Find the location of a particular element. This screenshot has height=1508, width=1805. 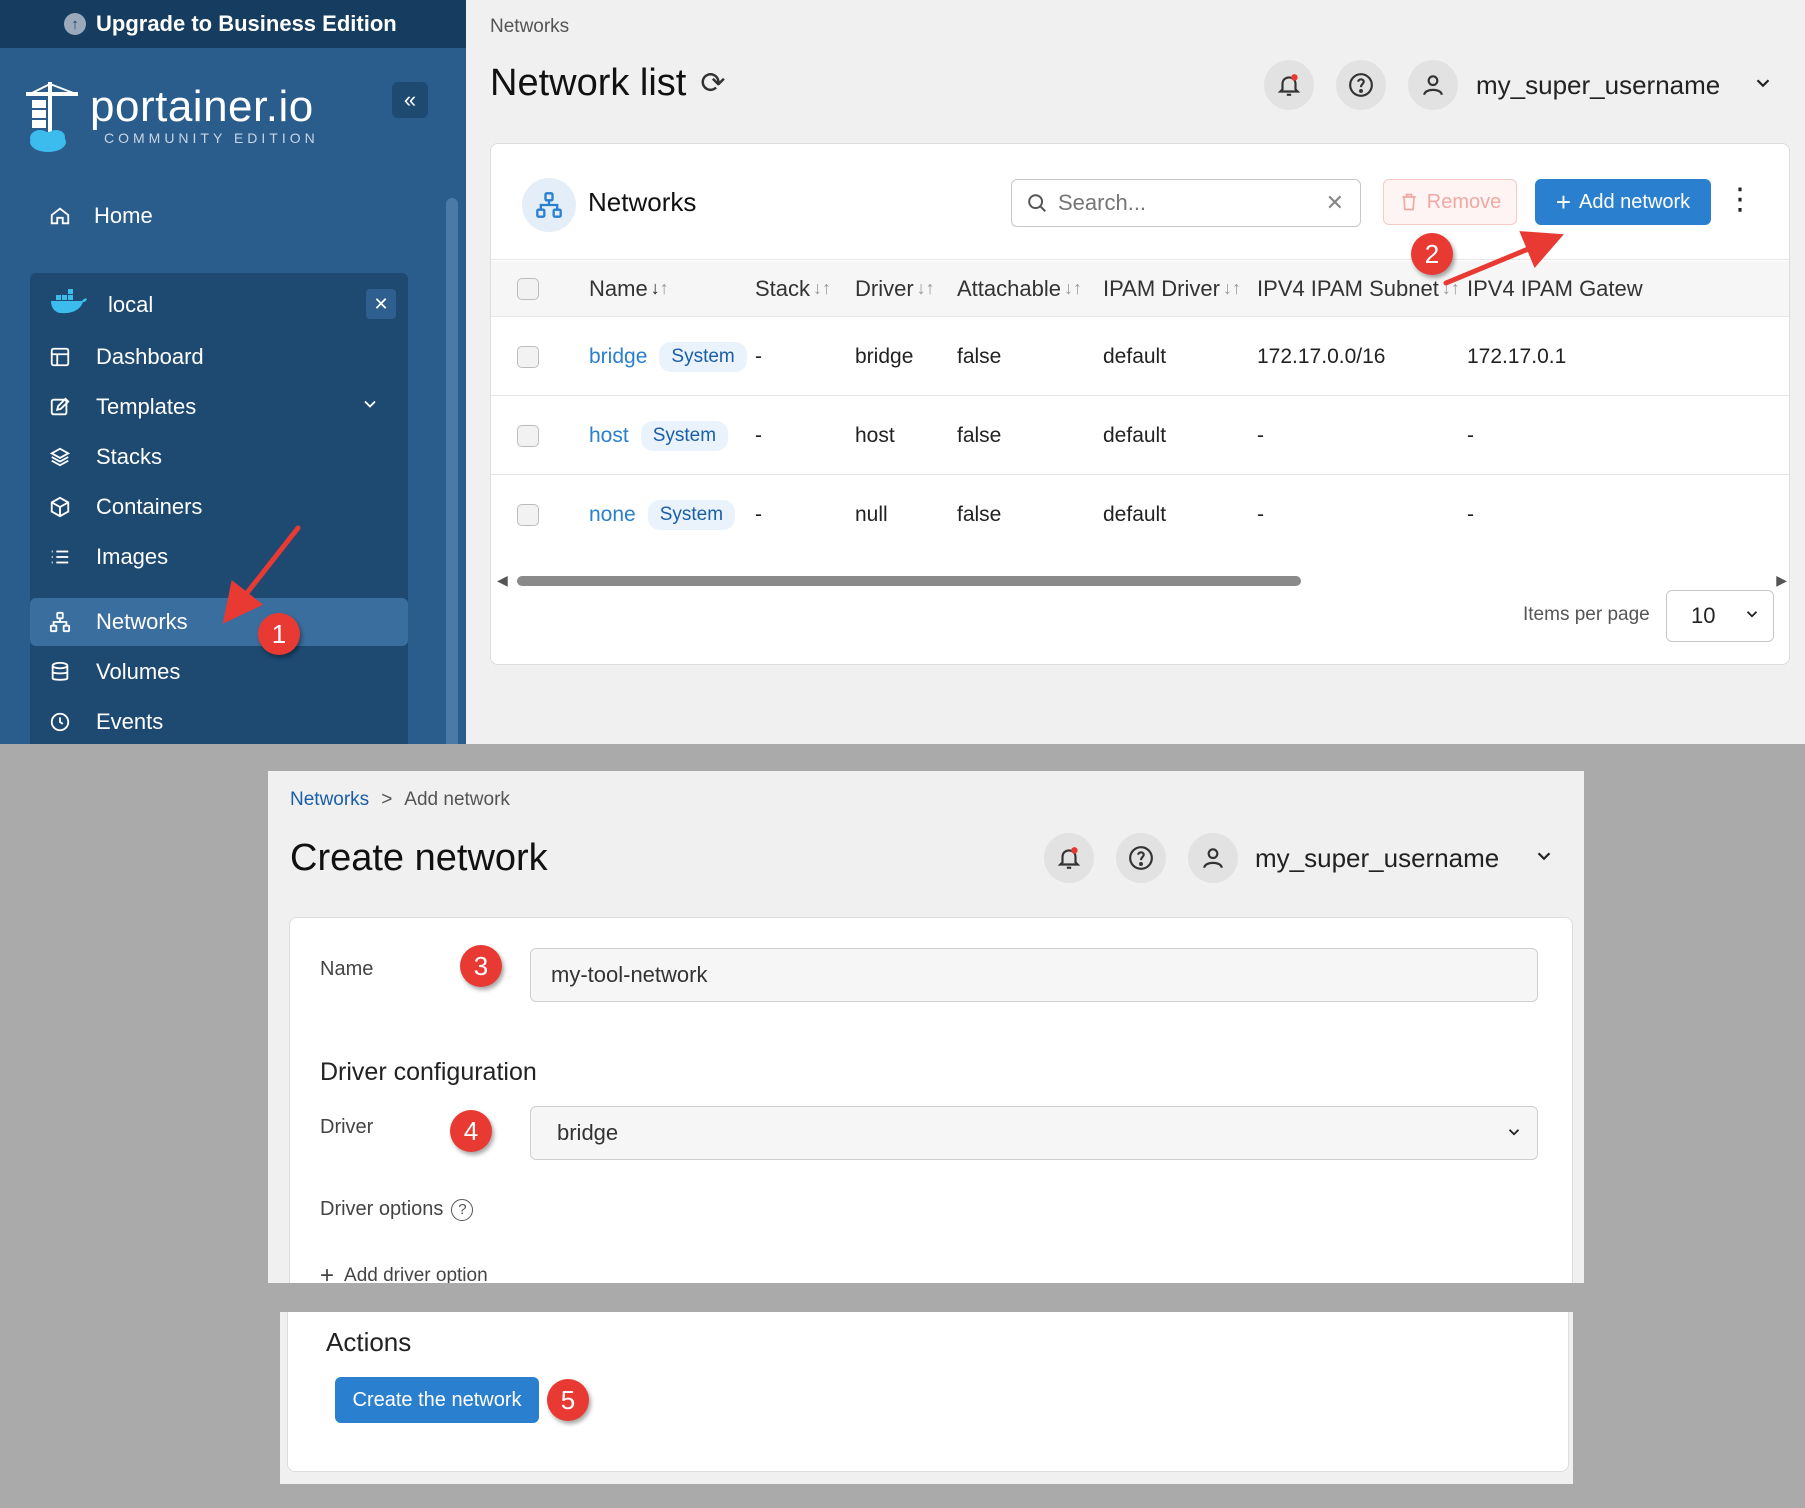

sidebar-item-label: Templates is located at coordinates (146, 406).